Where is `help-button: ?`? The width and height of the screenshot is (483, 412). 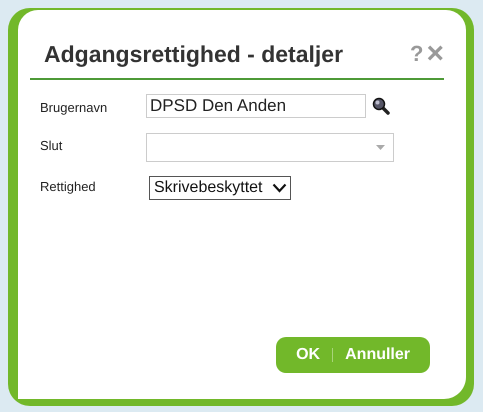 help-button: ? is located at coordinates (417, 54).